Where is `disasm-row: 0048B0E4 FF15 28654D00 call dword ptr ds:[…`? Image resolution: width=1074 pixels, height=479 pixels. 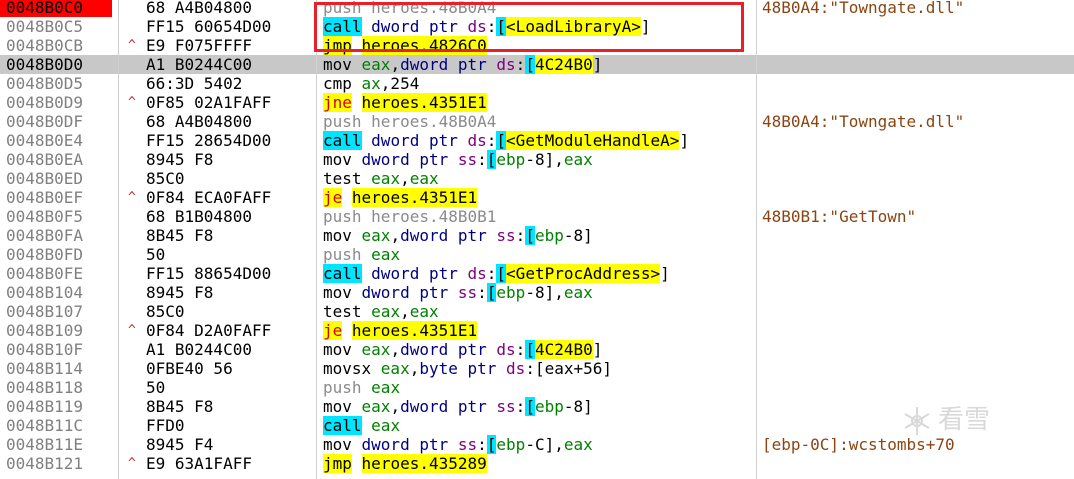 disasm-row: 0048B0E4 FF15 28654D00 call dword ptr ds:[… is located at coordinates (537, 140).